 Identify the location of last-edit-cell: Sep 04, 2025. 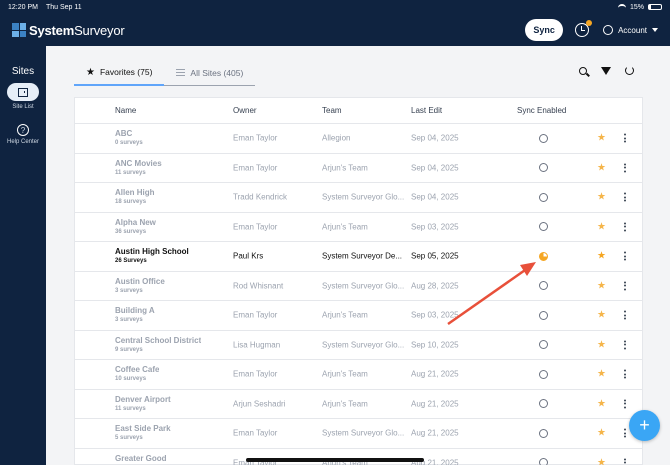
(435, 138).